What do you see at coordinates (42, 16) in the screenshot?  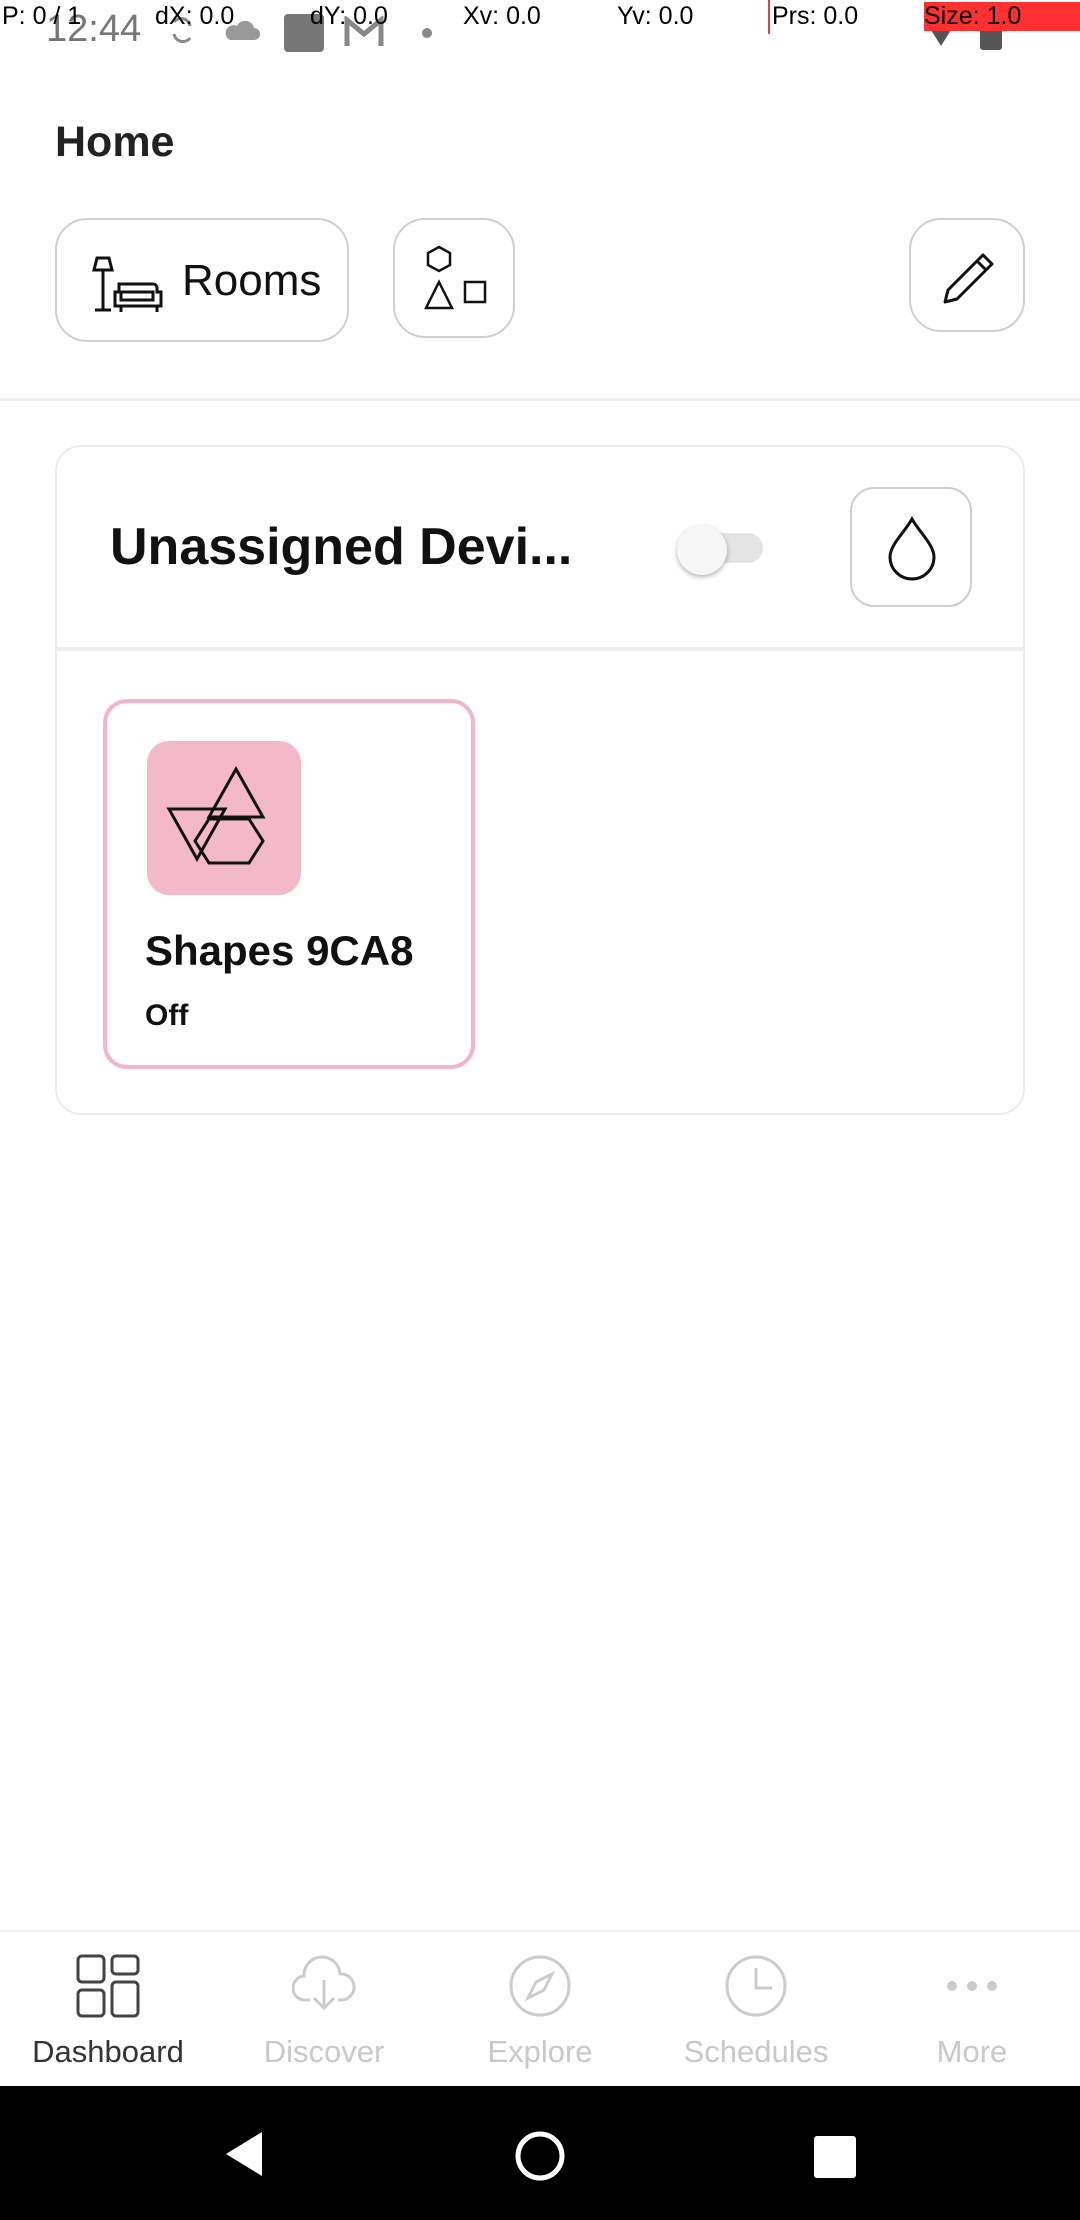 I see `overlay-p: P: 0 / 1` at bounding box center [42, 16].